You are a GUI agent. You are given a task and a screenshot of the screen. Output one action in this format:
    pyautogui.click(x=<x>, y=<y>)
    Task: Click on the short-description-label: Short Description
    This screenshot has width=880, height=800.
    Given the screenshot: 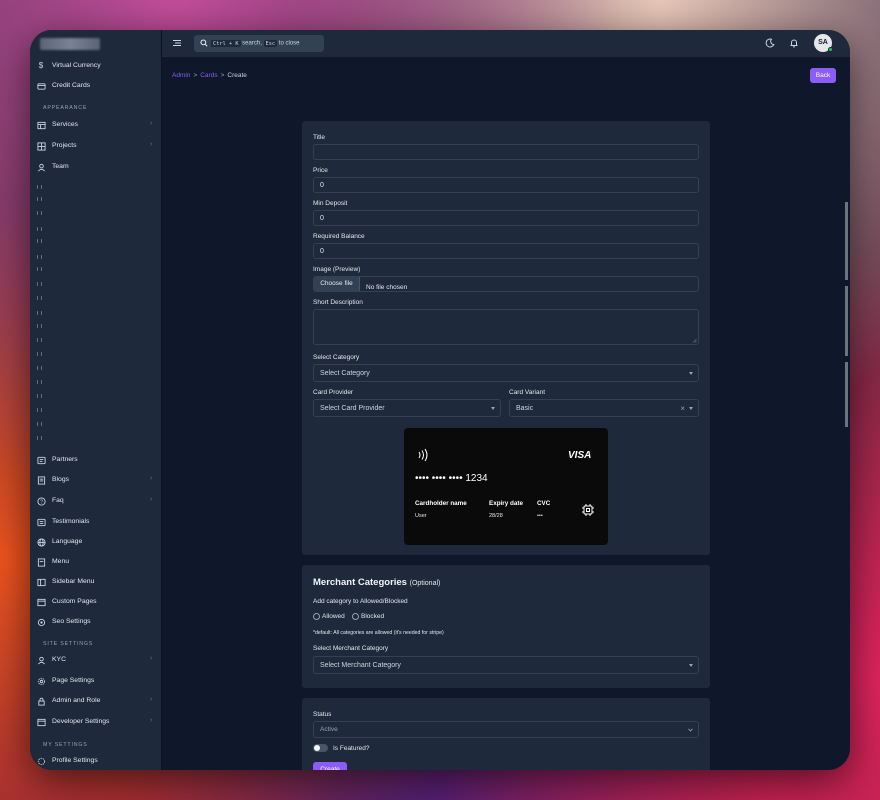 What is the action you would take?
    pyautogui.click(x=338, y=302)
    